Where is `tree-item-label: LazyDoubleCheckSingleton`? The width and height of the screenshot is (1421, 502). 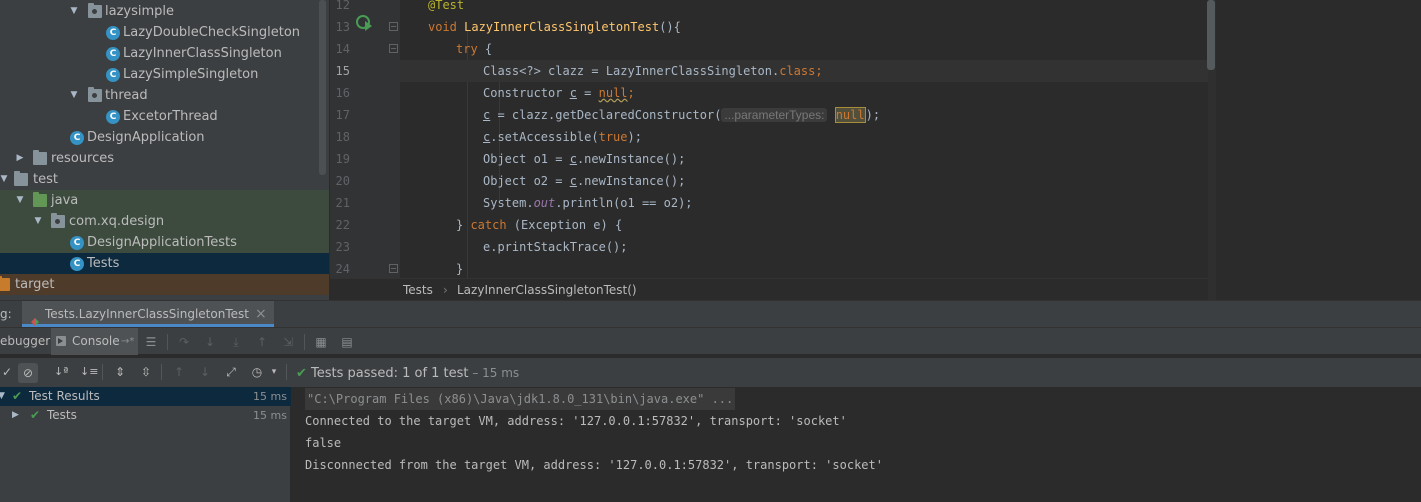 tree-item-label: LazyDoubleCheckSingleton is located at coordinates (212, 32).